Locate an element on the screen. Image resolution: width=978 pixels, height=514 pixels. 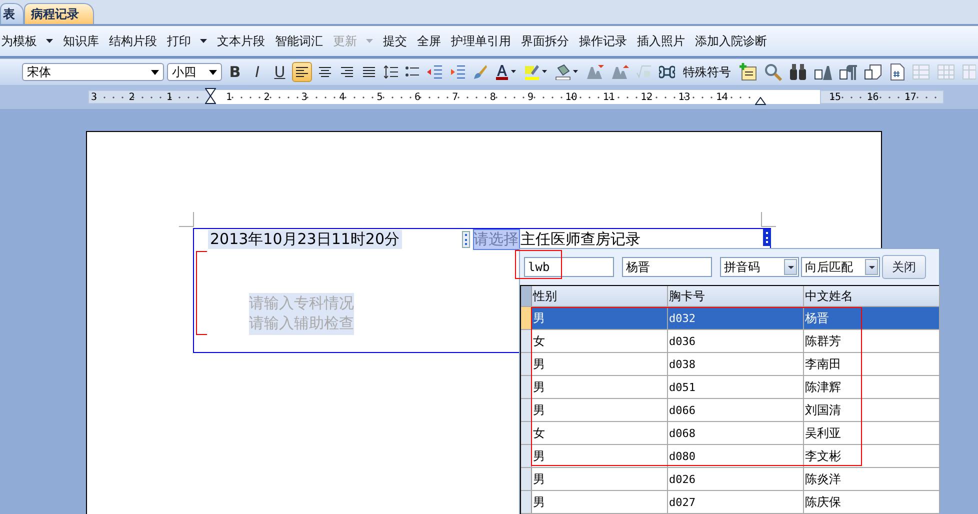
table-cell: 刘国清 is located at coordinates (872, 410).